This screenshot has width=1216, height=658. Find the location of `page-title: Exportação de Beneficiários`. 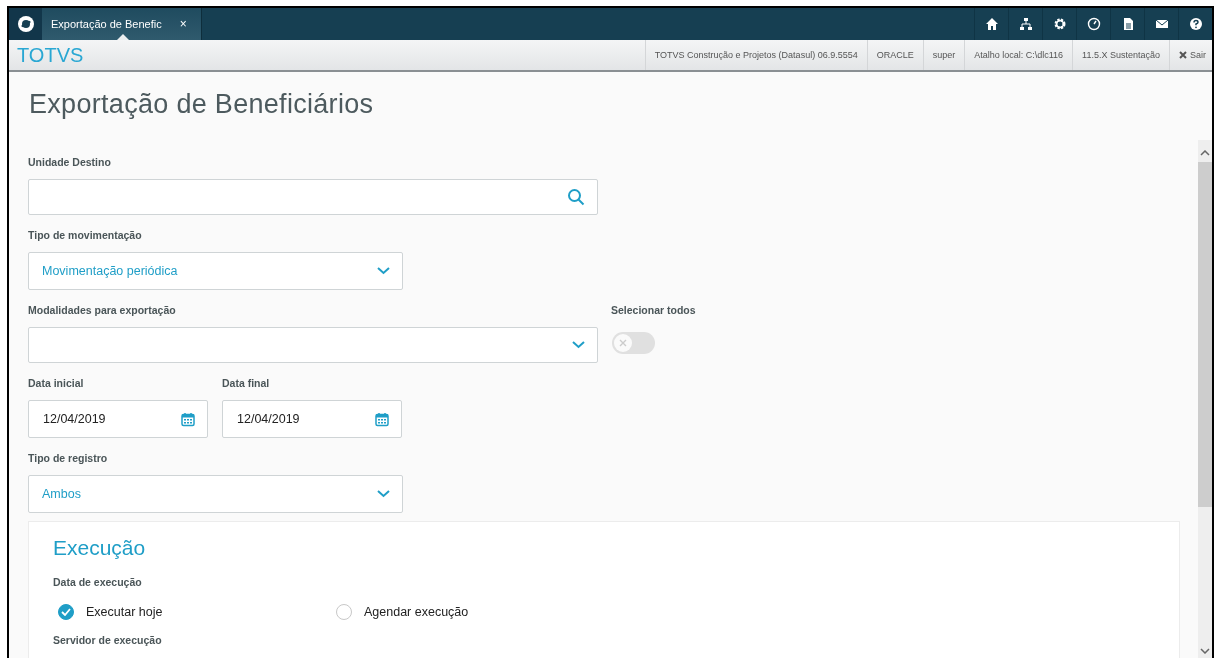

page-title: Exportação de Beneficiários is located at coordinates (202, 104).